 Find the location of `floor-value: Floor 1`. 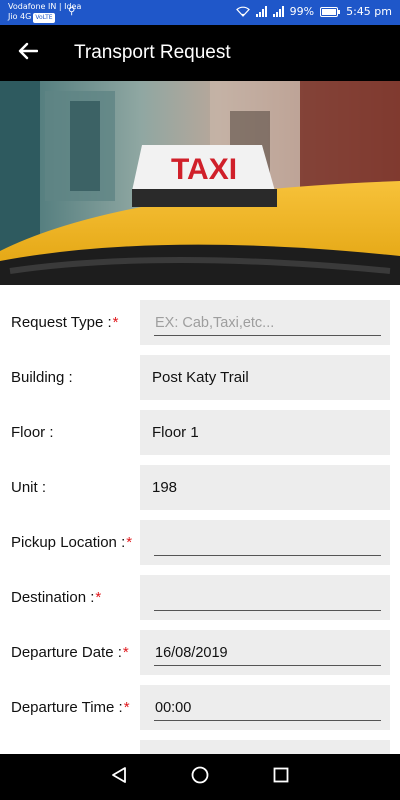

floor-value: Floor 1 is located at coordinates (175, 432).